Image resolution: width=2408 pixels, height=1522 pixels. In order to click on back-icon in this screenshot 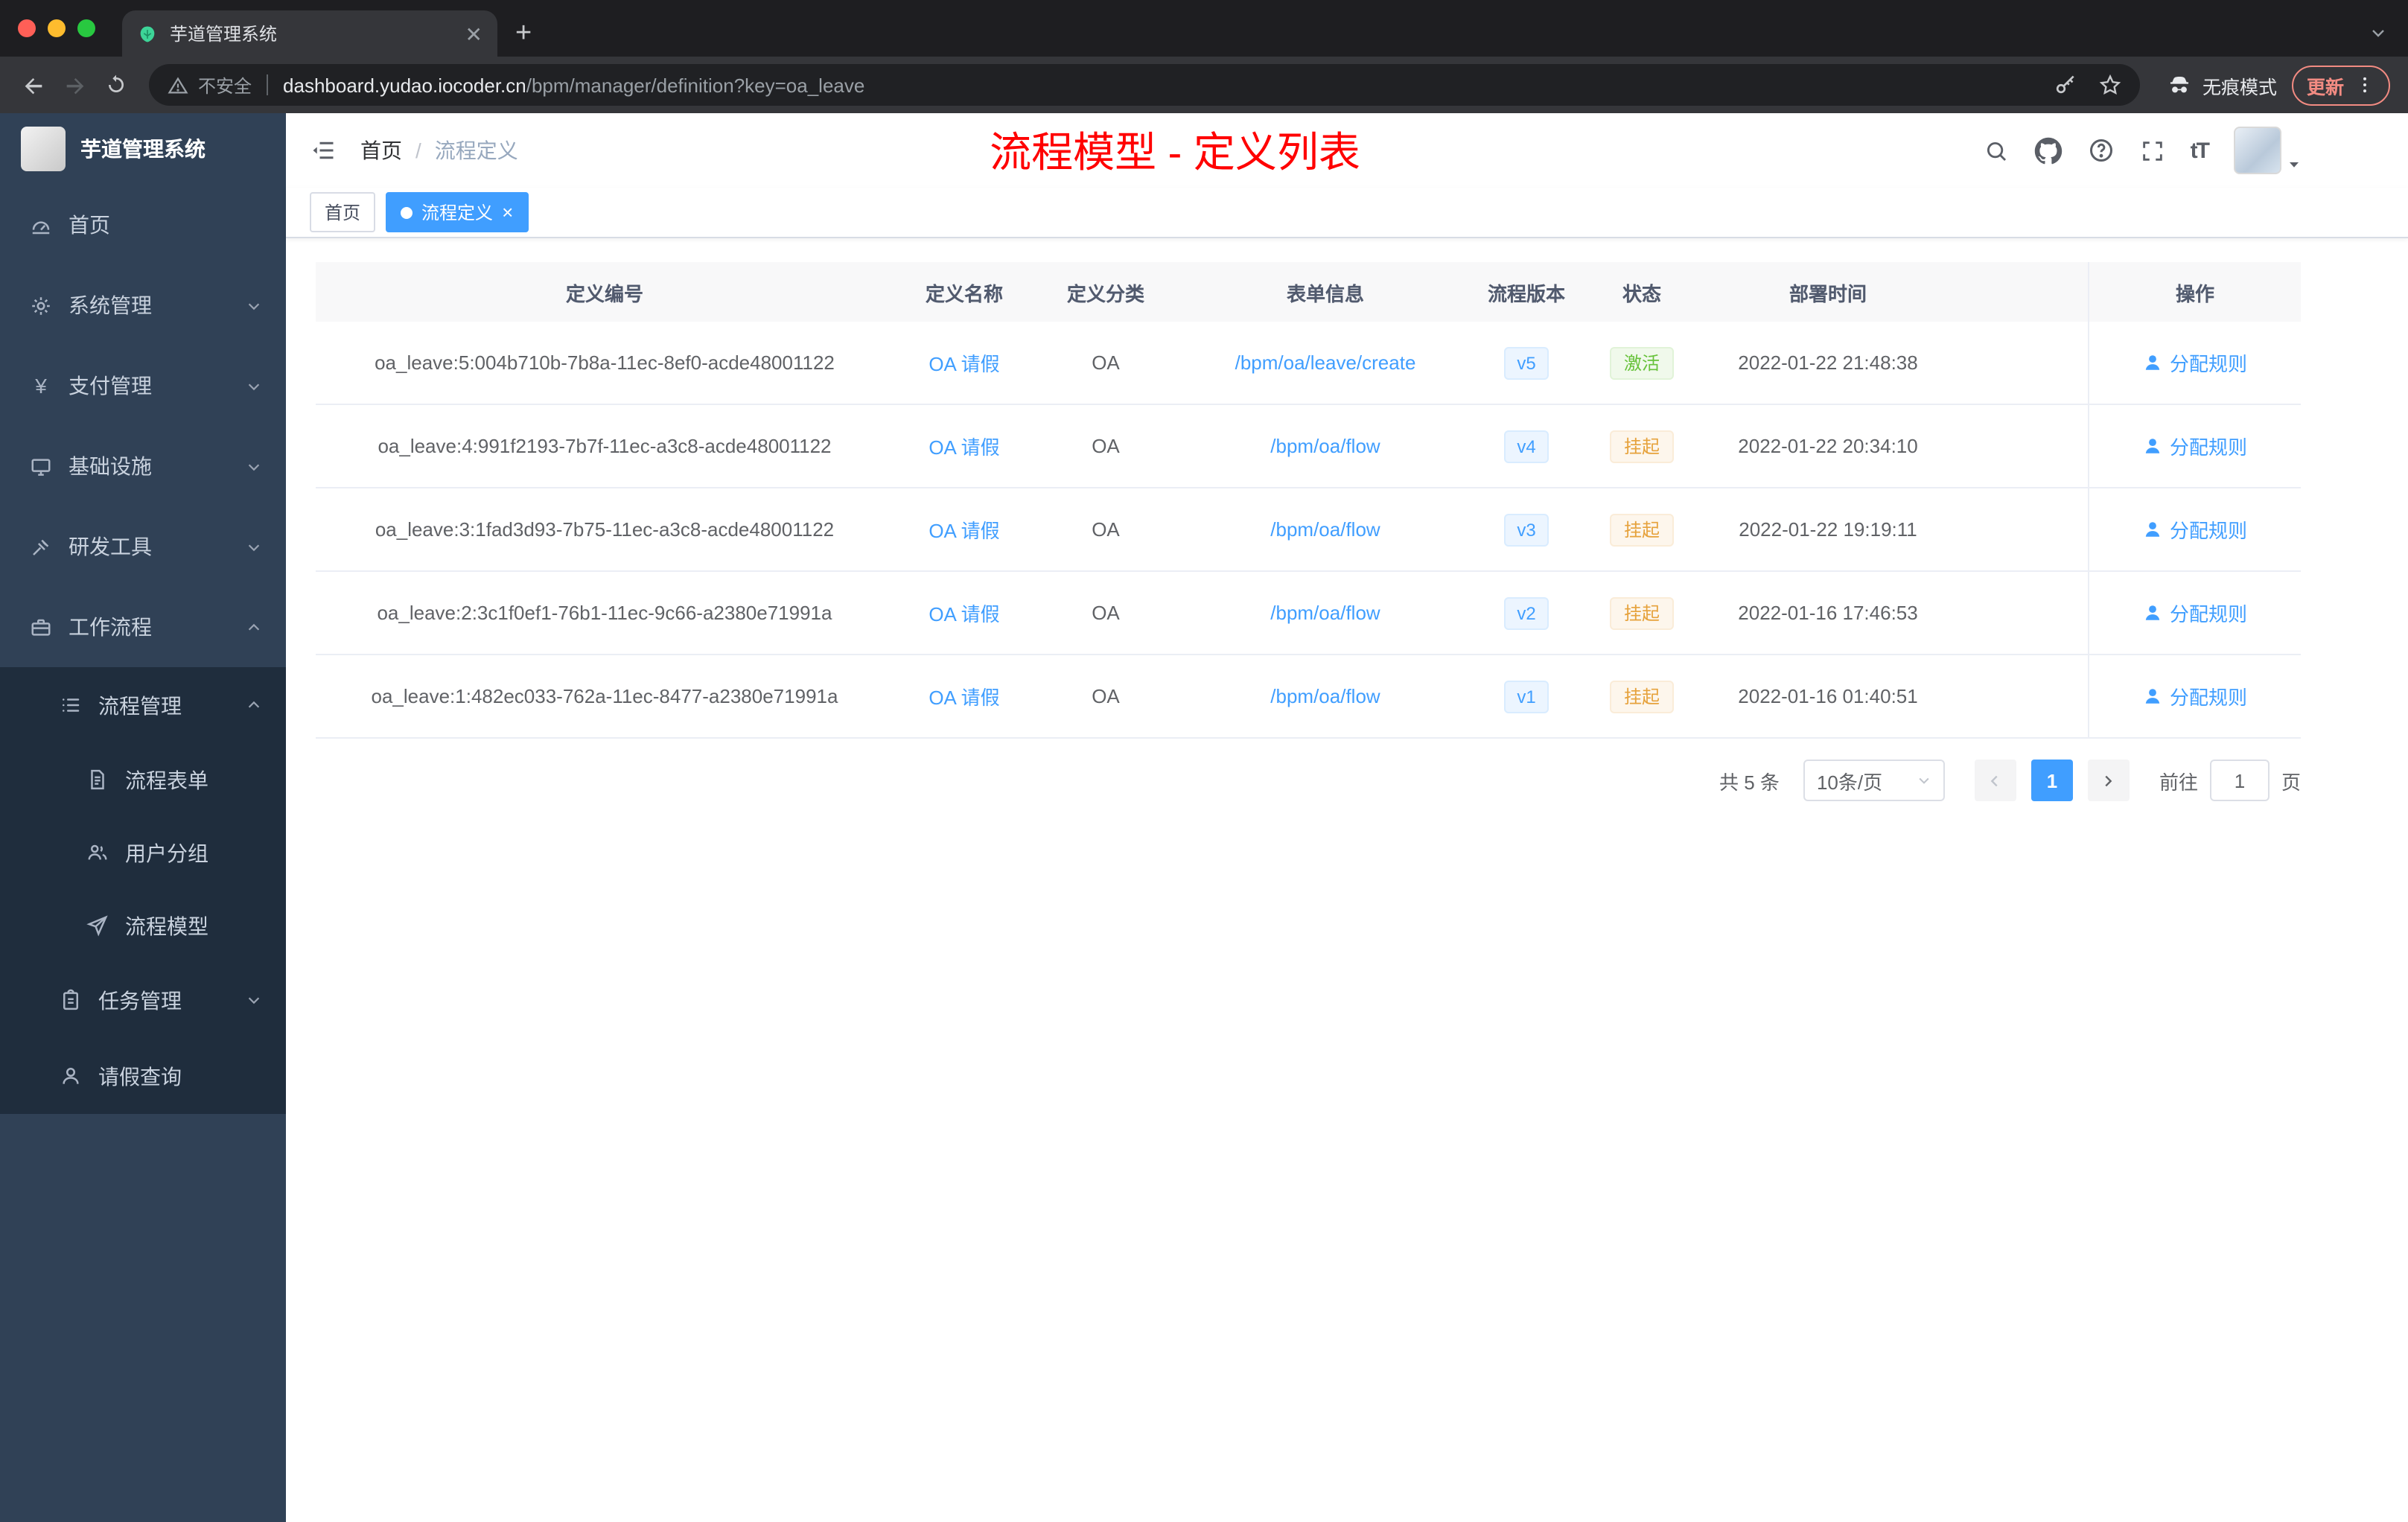, I will do `click(33, 85)`.